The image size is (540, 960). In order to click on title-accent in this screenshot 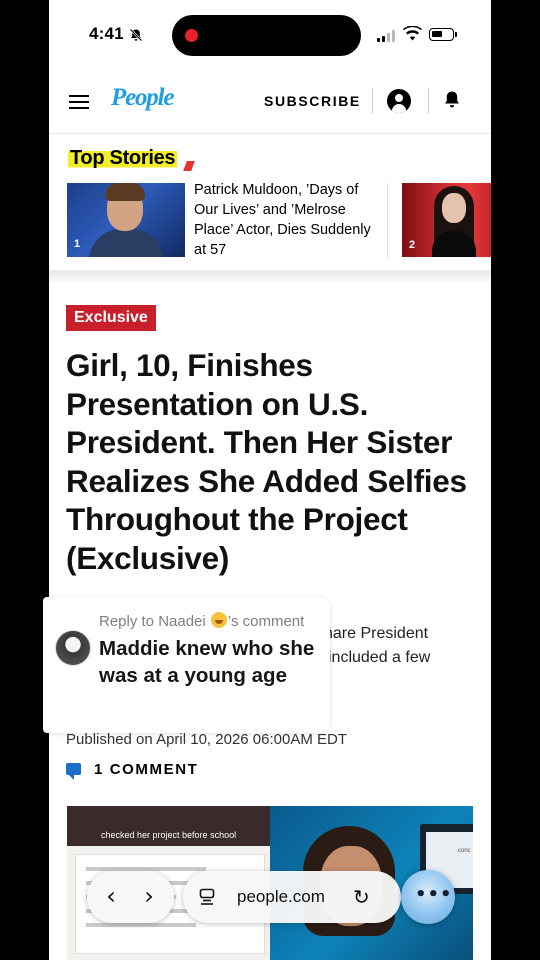, I will do `click(189, 166)`.